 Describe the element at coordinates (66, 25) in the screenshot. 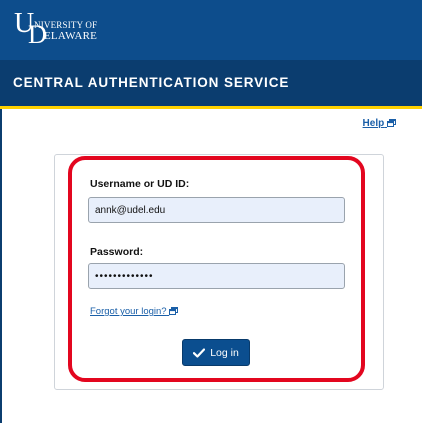

I see `logo-text-line1: NIVERSITY OF` at that location.